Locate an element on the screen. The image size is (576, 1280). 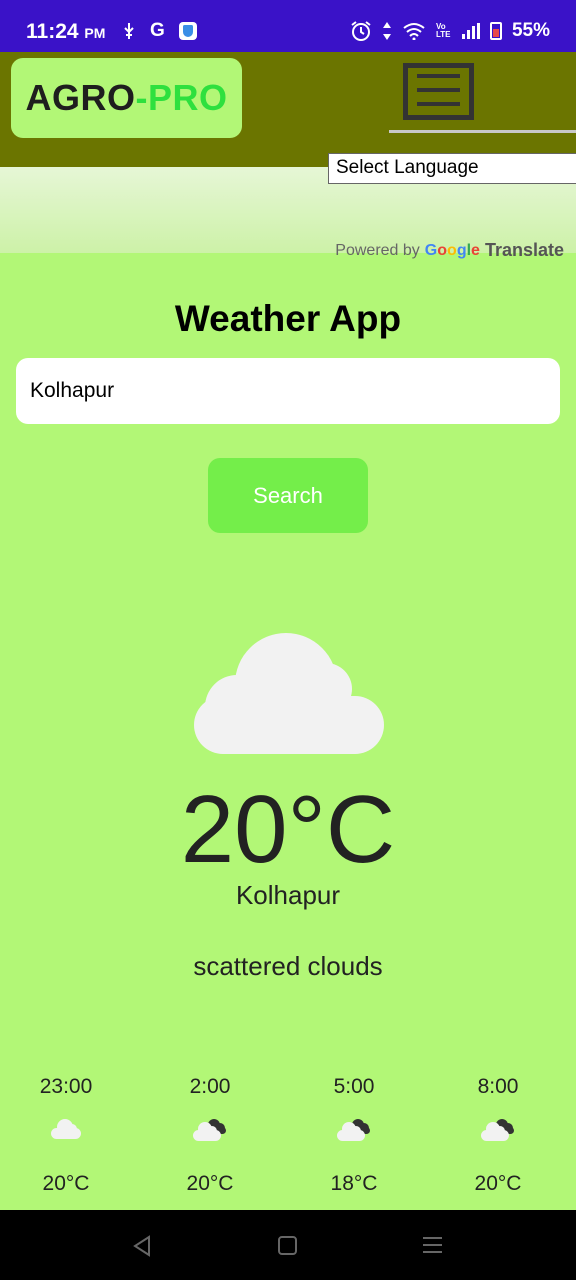
logo-text-dash: - is located at coordinates (141, 97).